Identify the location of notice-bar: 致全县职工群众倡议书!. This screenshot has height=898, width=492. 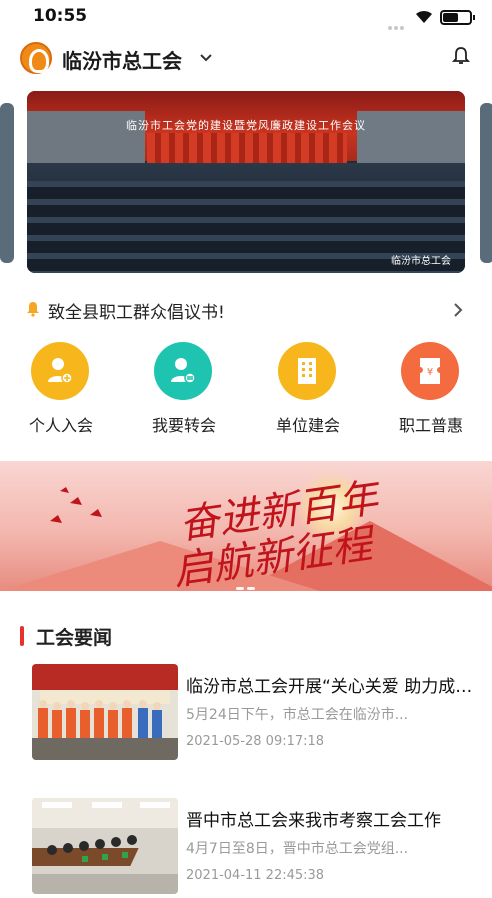
(246, 310).